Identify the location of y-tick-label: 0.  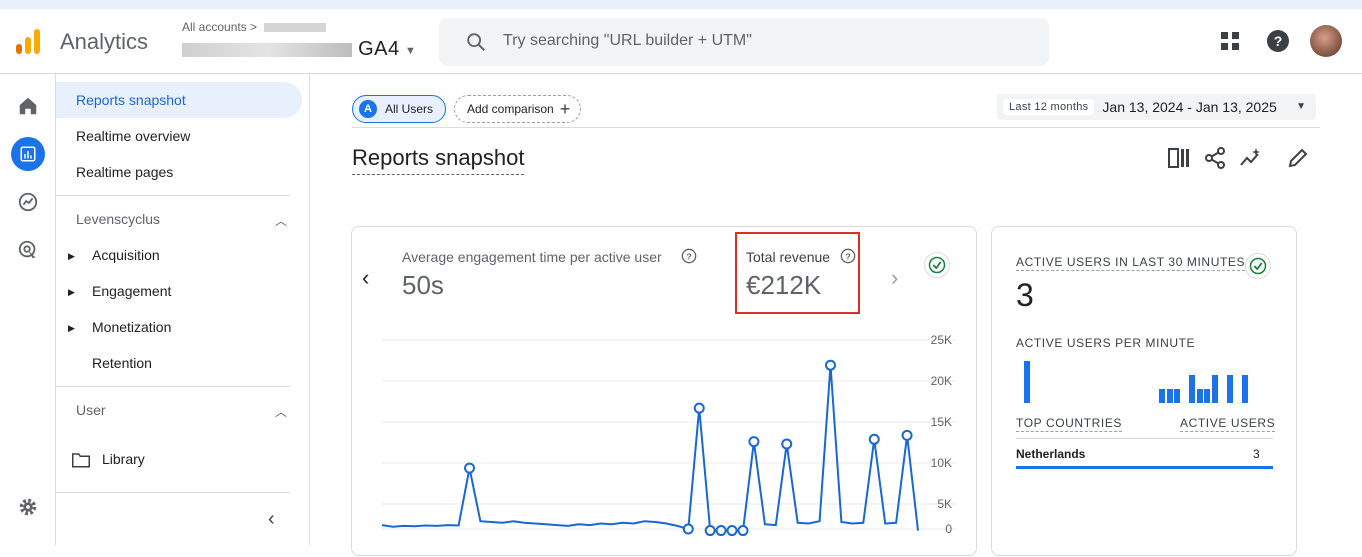
(948, 529).